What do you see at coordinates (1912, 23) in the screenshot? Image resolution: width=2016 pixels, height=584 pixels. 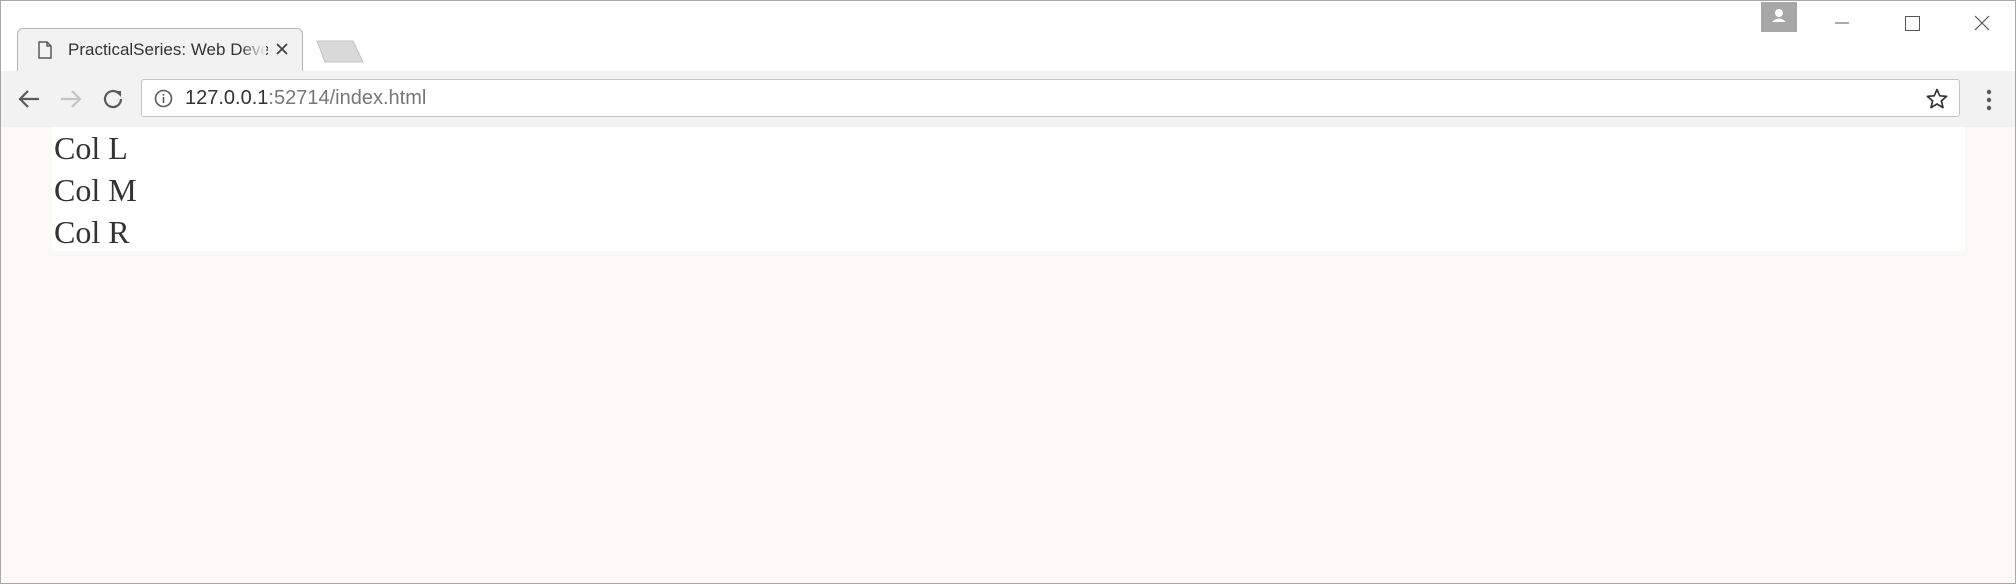 I see `maximize-button` at bounding box center [1912, 23].